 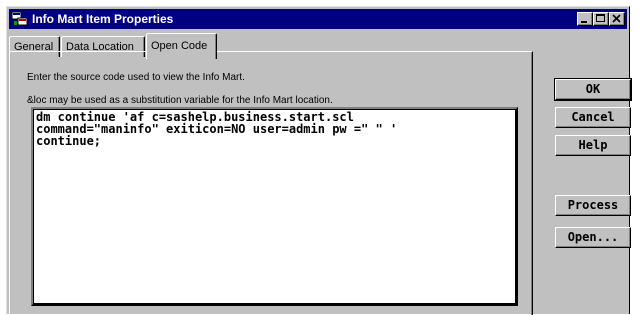 I want to click on cancel-button: Cancel, so click(x=593, y=117).